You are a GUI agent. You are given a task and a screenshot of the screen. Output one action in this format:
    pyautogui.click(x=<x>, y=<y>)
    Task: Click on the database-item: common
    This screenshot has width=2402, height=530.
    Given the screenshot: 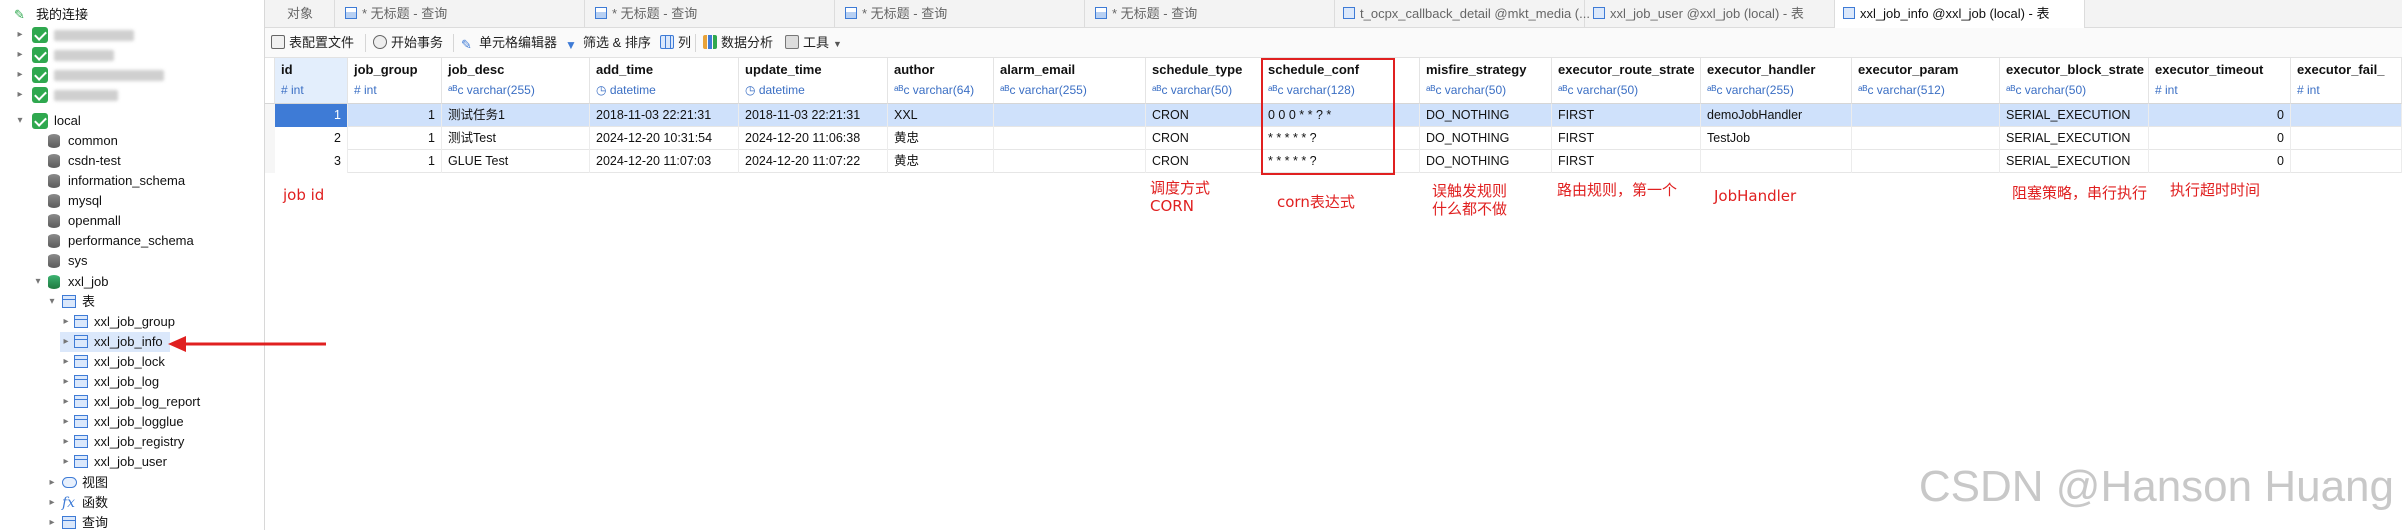 What is the action you would take?
    pyautogui.click(x=146, y=141)
    